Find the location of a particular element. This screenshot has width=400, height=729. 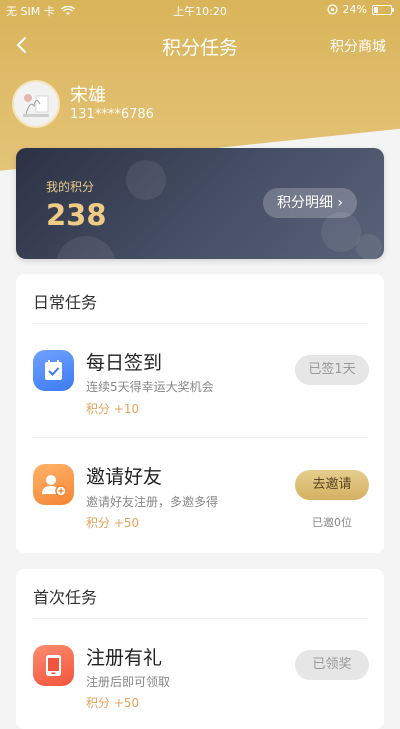

add-user-icon is located at coordinates (54, 486).